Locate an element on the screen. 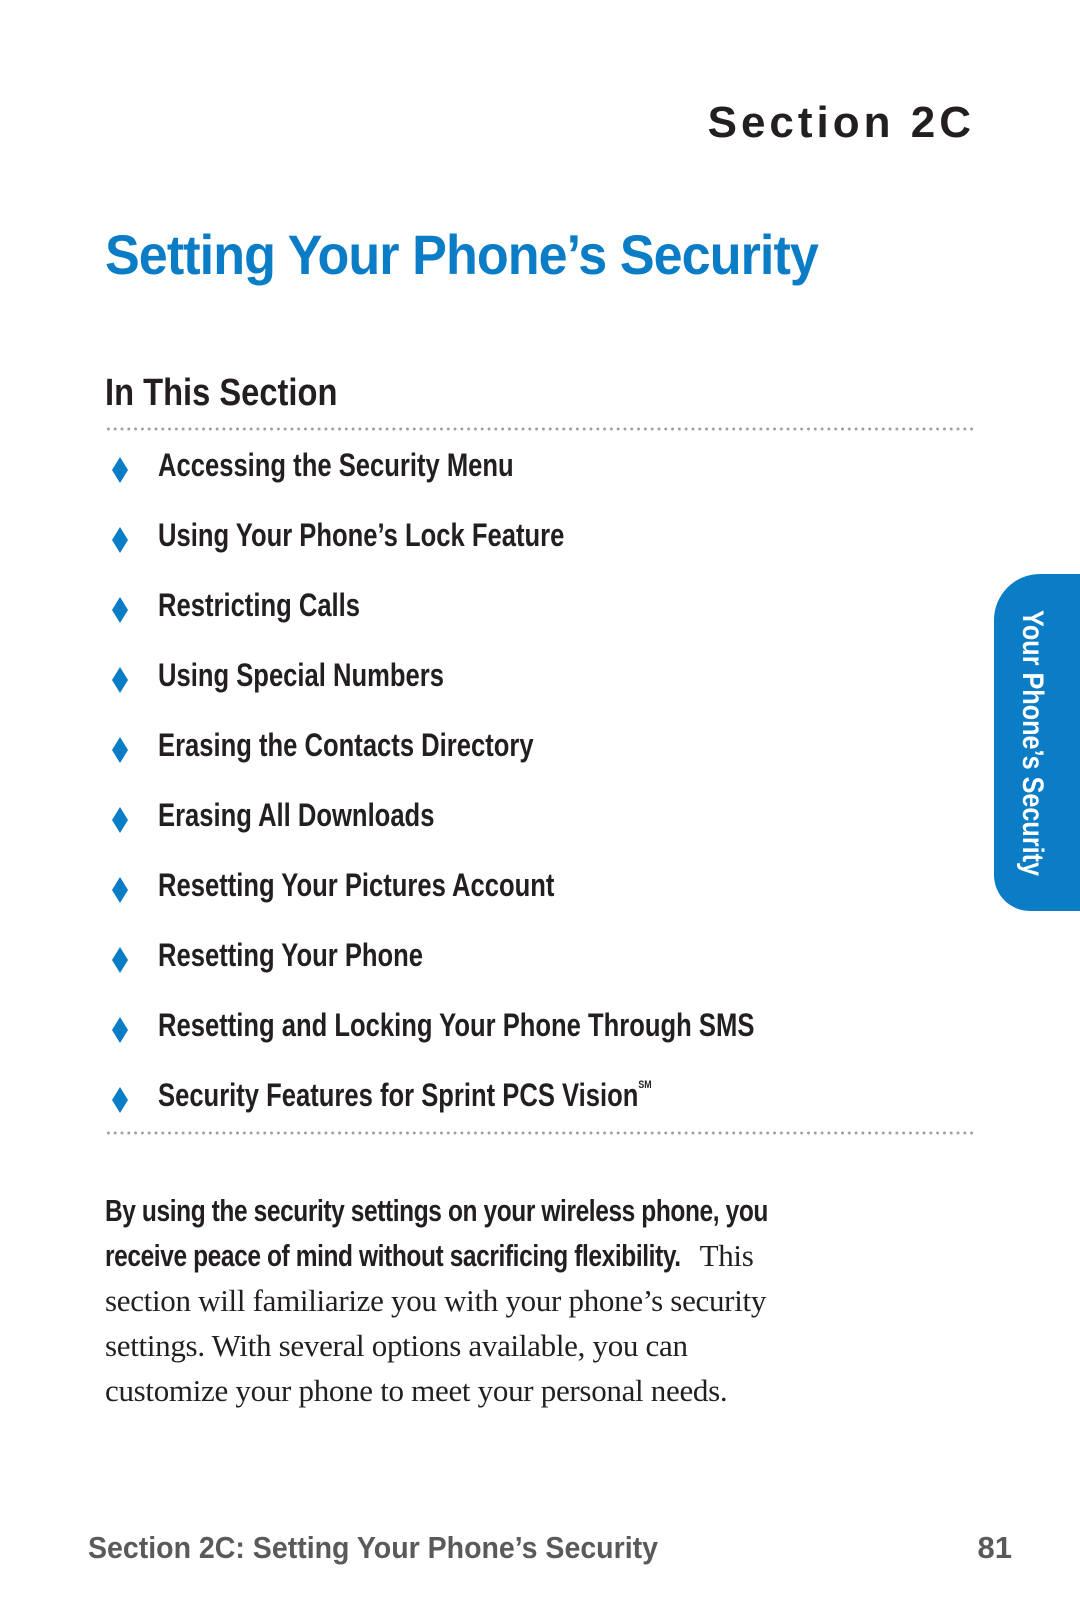 The image size is (1080, 1620). list-item: Resetting Your Pictures Account is located at coordinates (329, 902).